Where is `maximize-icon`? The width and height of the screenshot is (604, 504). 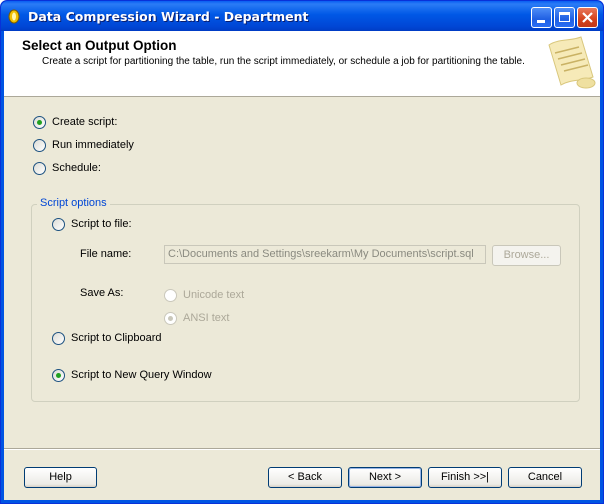
maximize-icon is located at coordinates (564, 17).